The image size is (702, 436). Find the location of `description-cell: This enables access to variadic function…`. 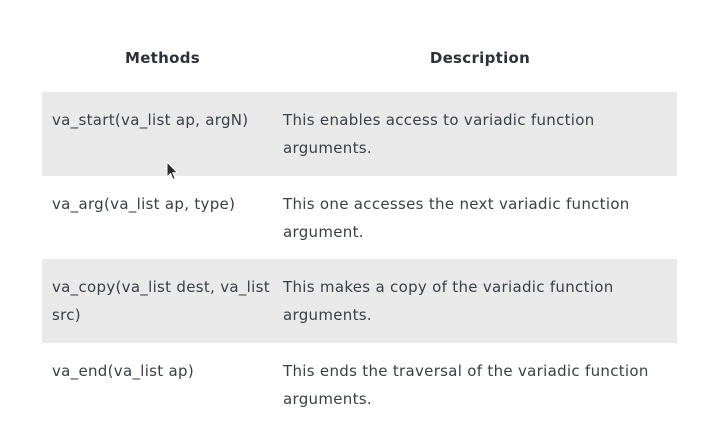

description-cell: This enables access to variadic function… is located at coordinates (439, 134).